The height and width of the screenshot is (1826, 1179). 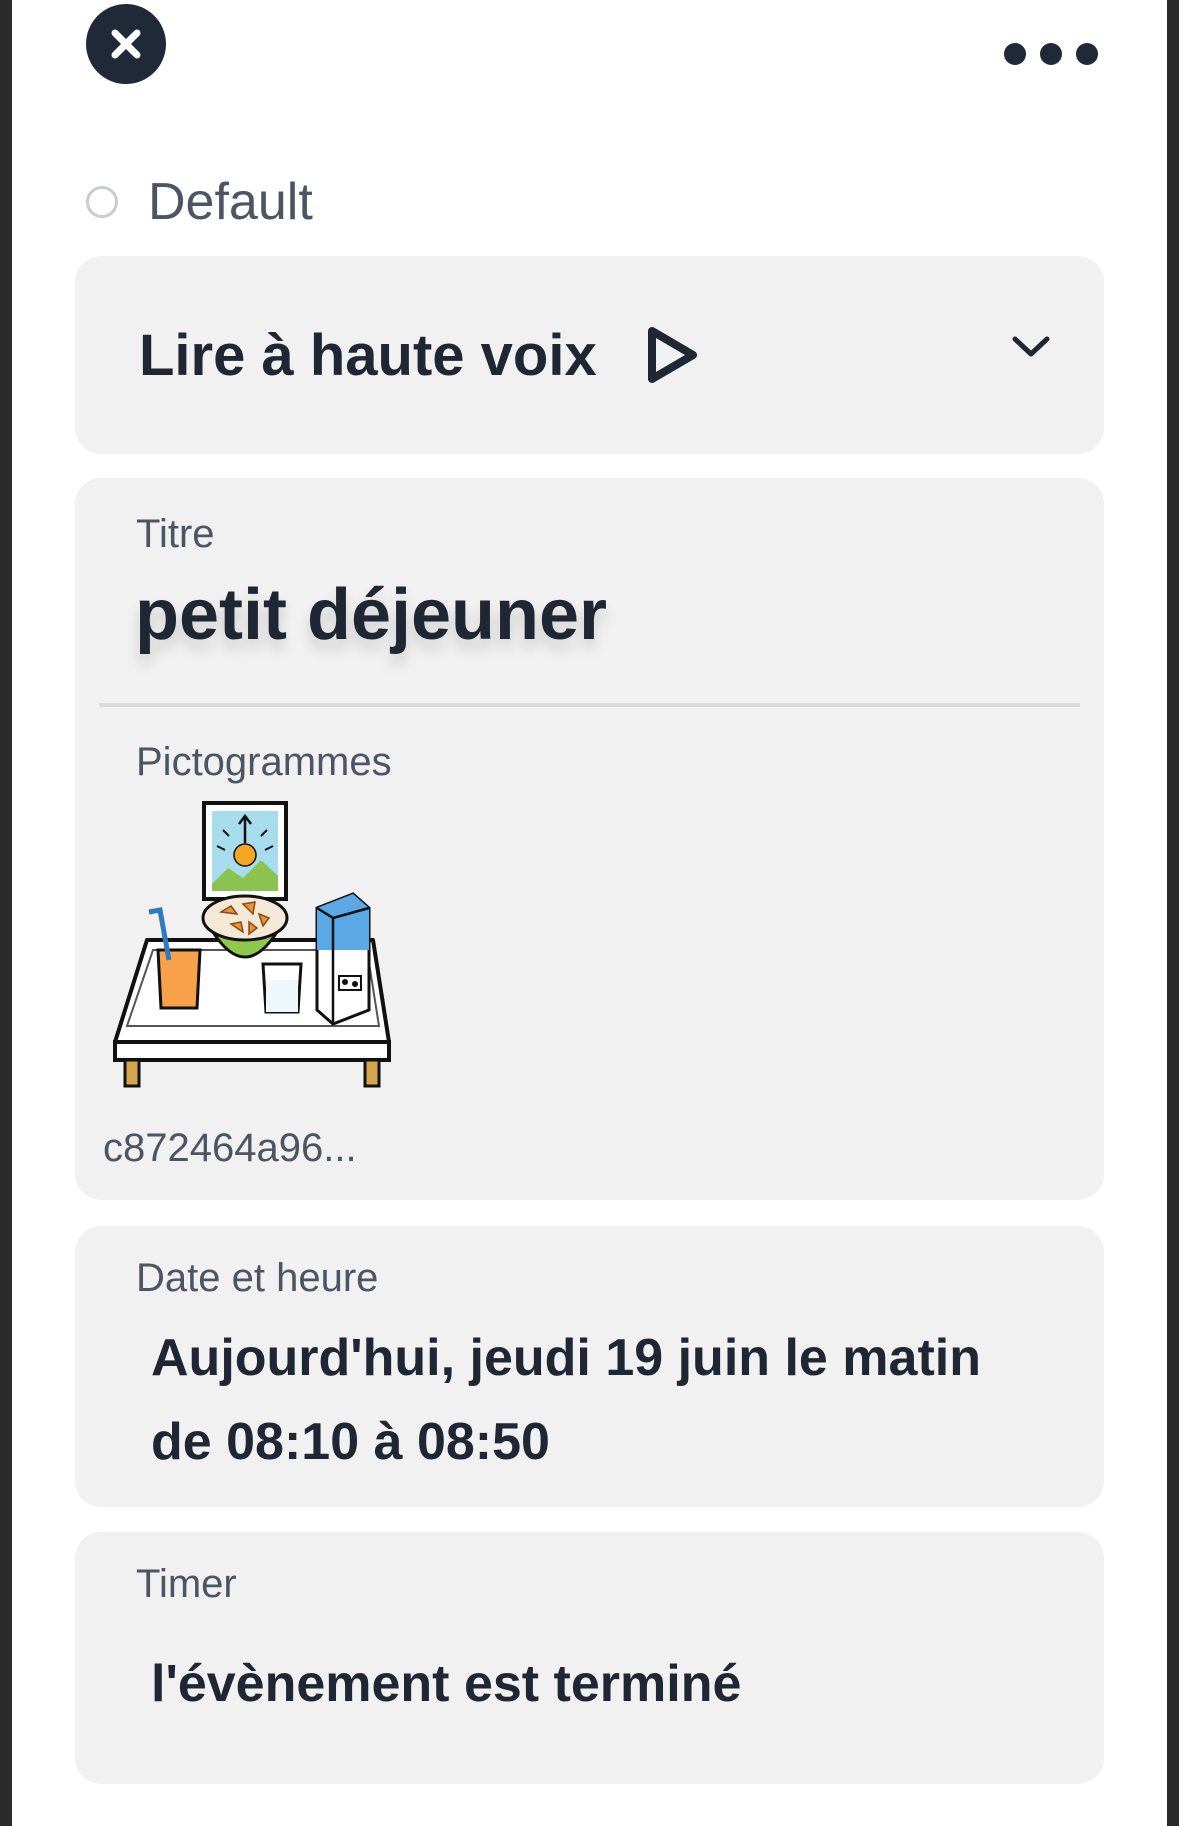 What do you see at coordinates (230, 202) in the screenshot?
I see `status-label: Default` at bounding box center [230, 202].